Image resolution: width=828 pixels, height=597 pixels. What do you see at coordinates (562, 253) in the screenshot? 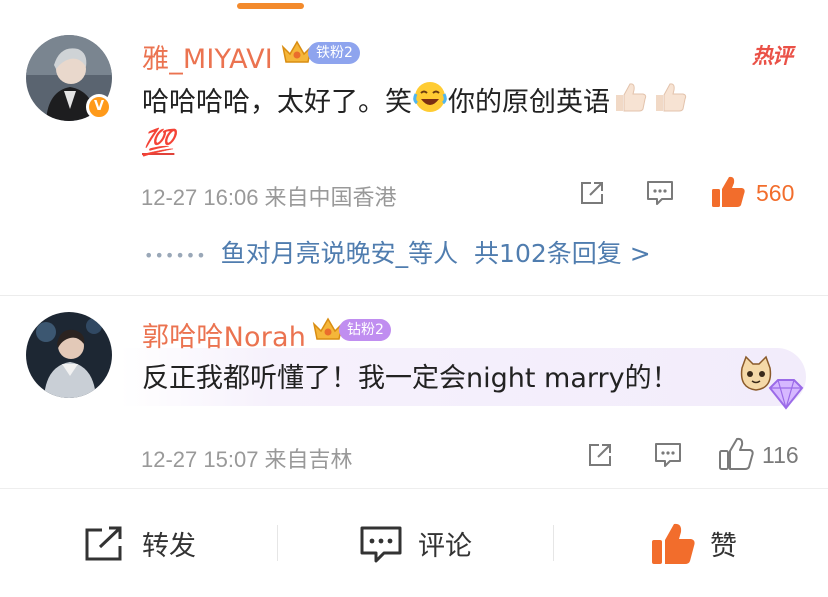
I see `reply-count: 共102条回复 >` at bounding box center [562, 253].